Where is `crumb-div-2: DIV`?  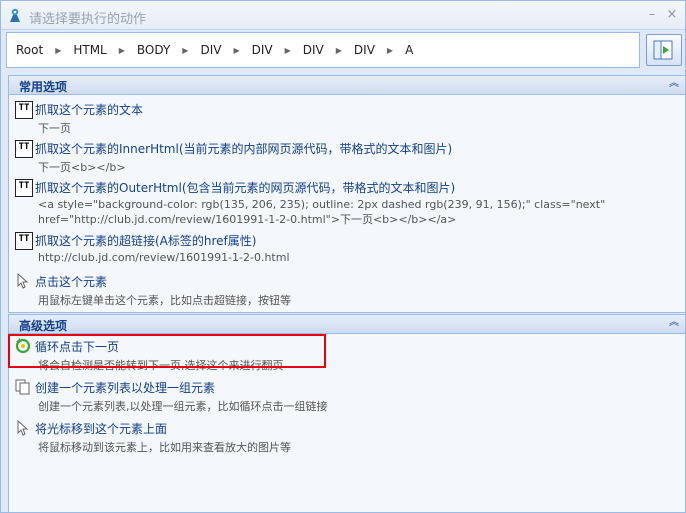
crumb-div-2: DIV is located at coordinates (262, 50).